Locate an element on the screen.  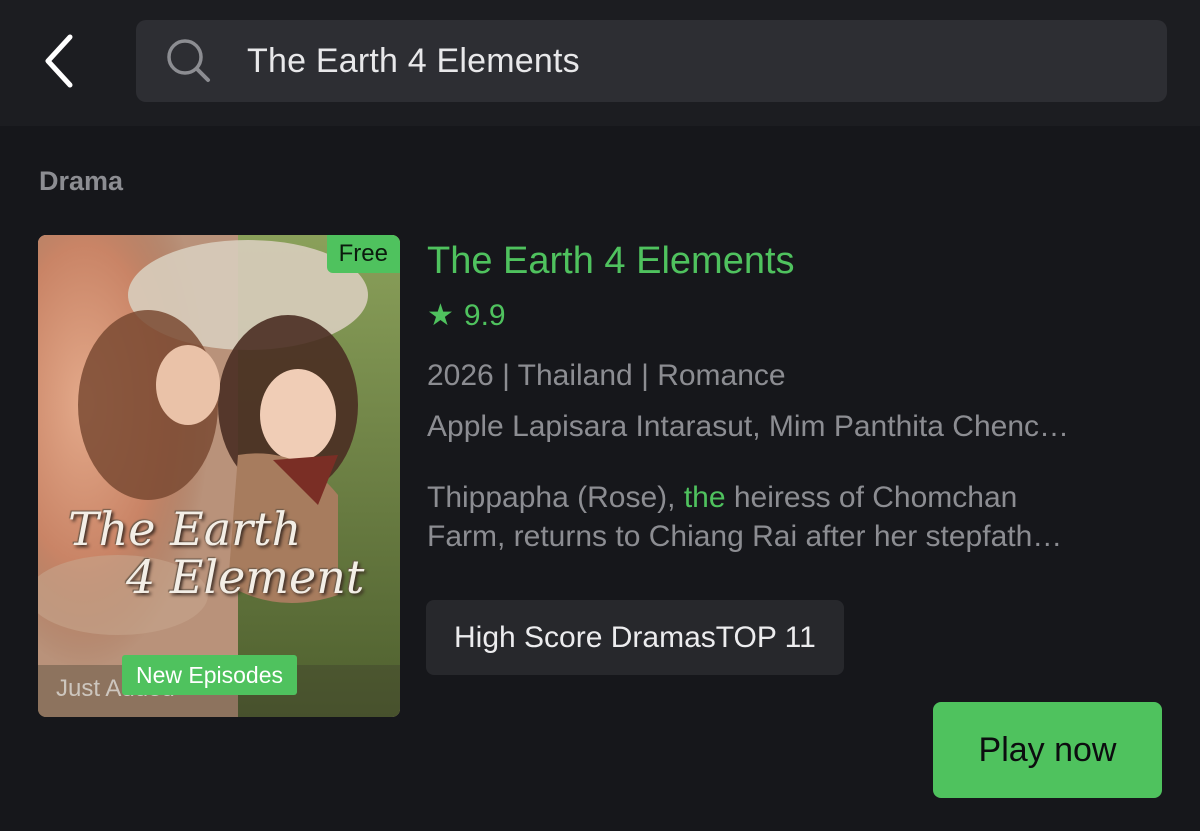
star-icon: ★ is located at coordinates (440, 315).